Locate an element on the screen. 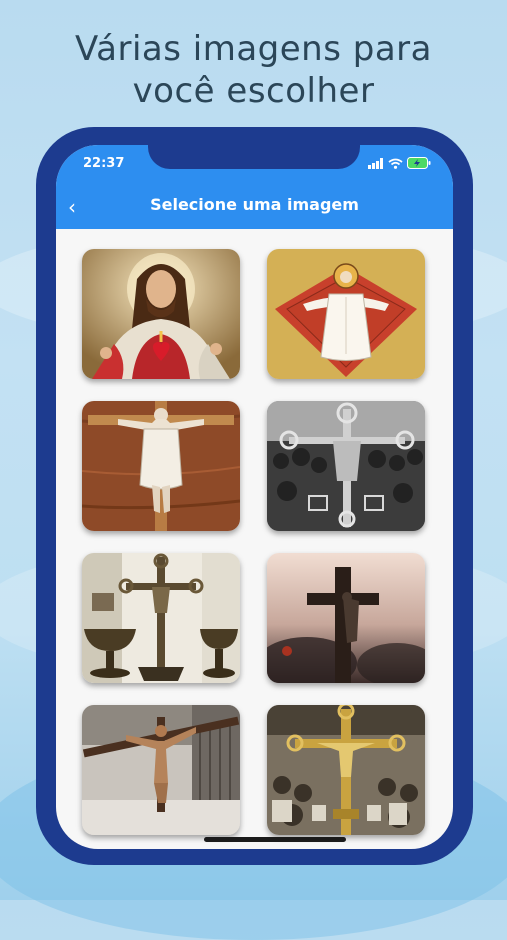 The image size is (507, 940). headline-line-2: você escolher is located at coordinates (253, 91).